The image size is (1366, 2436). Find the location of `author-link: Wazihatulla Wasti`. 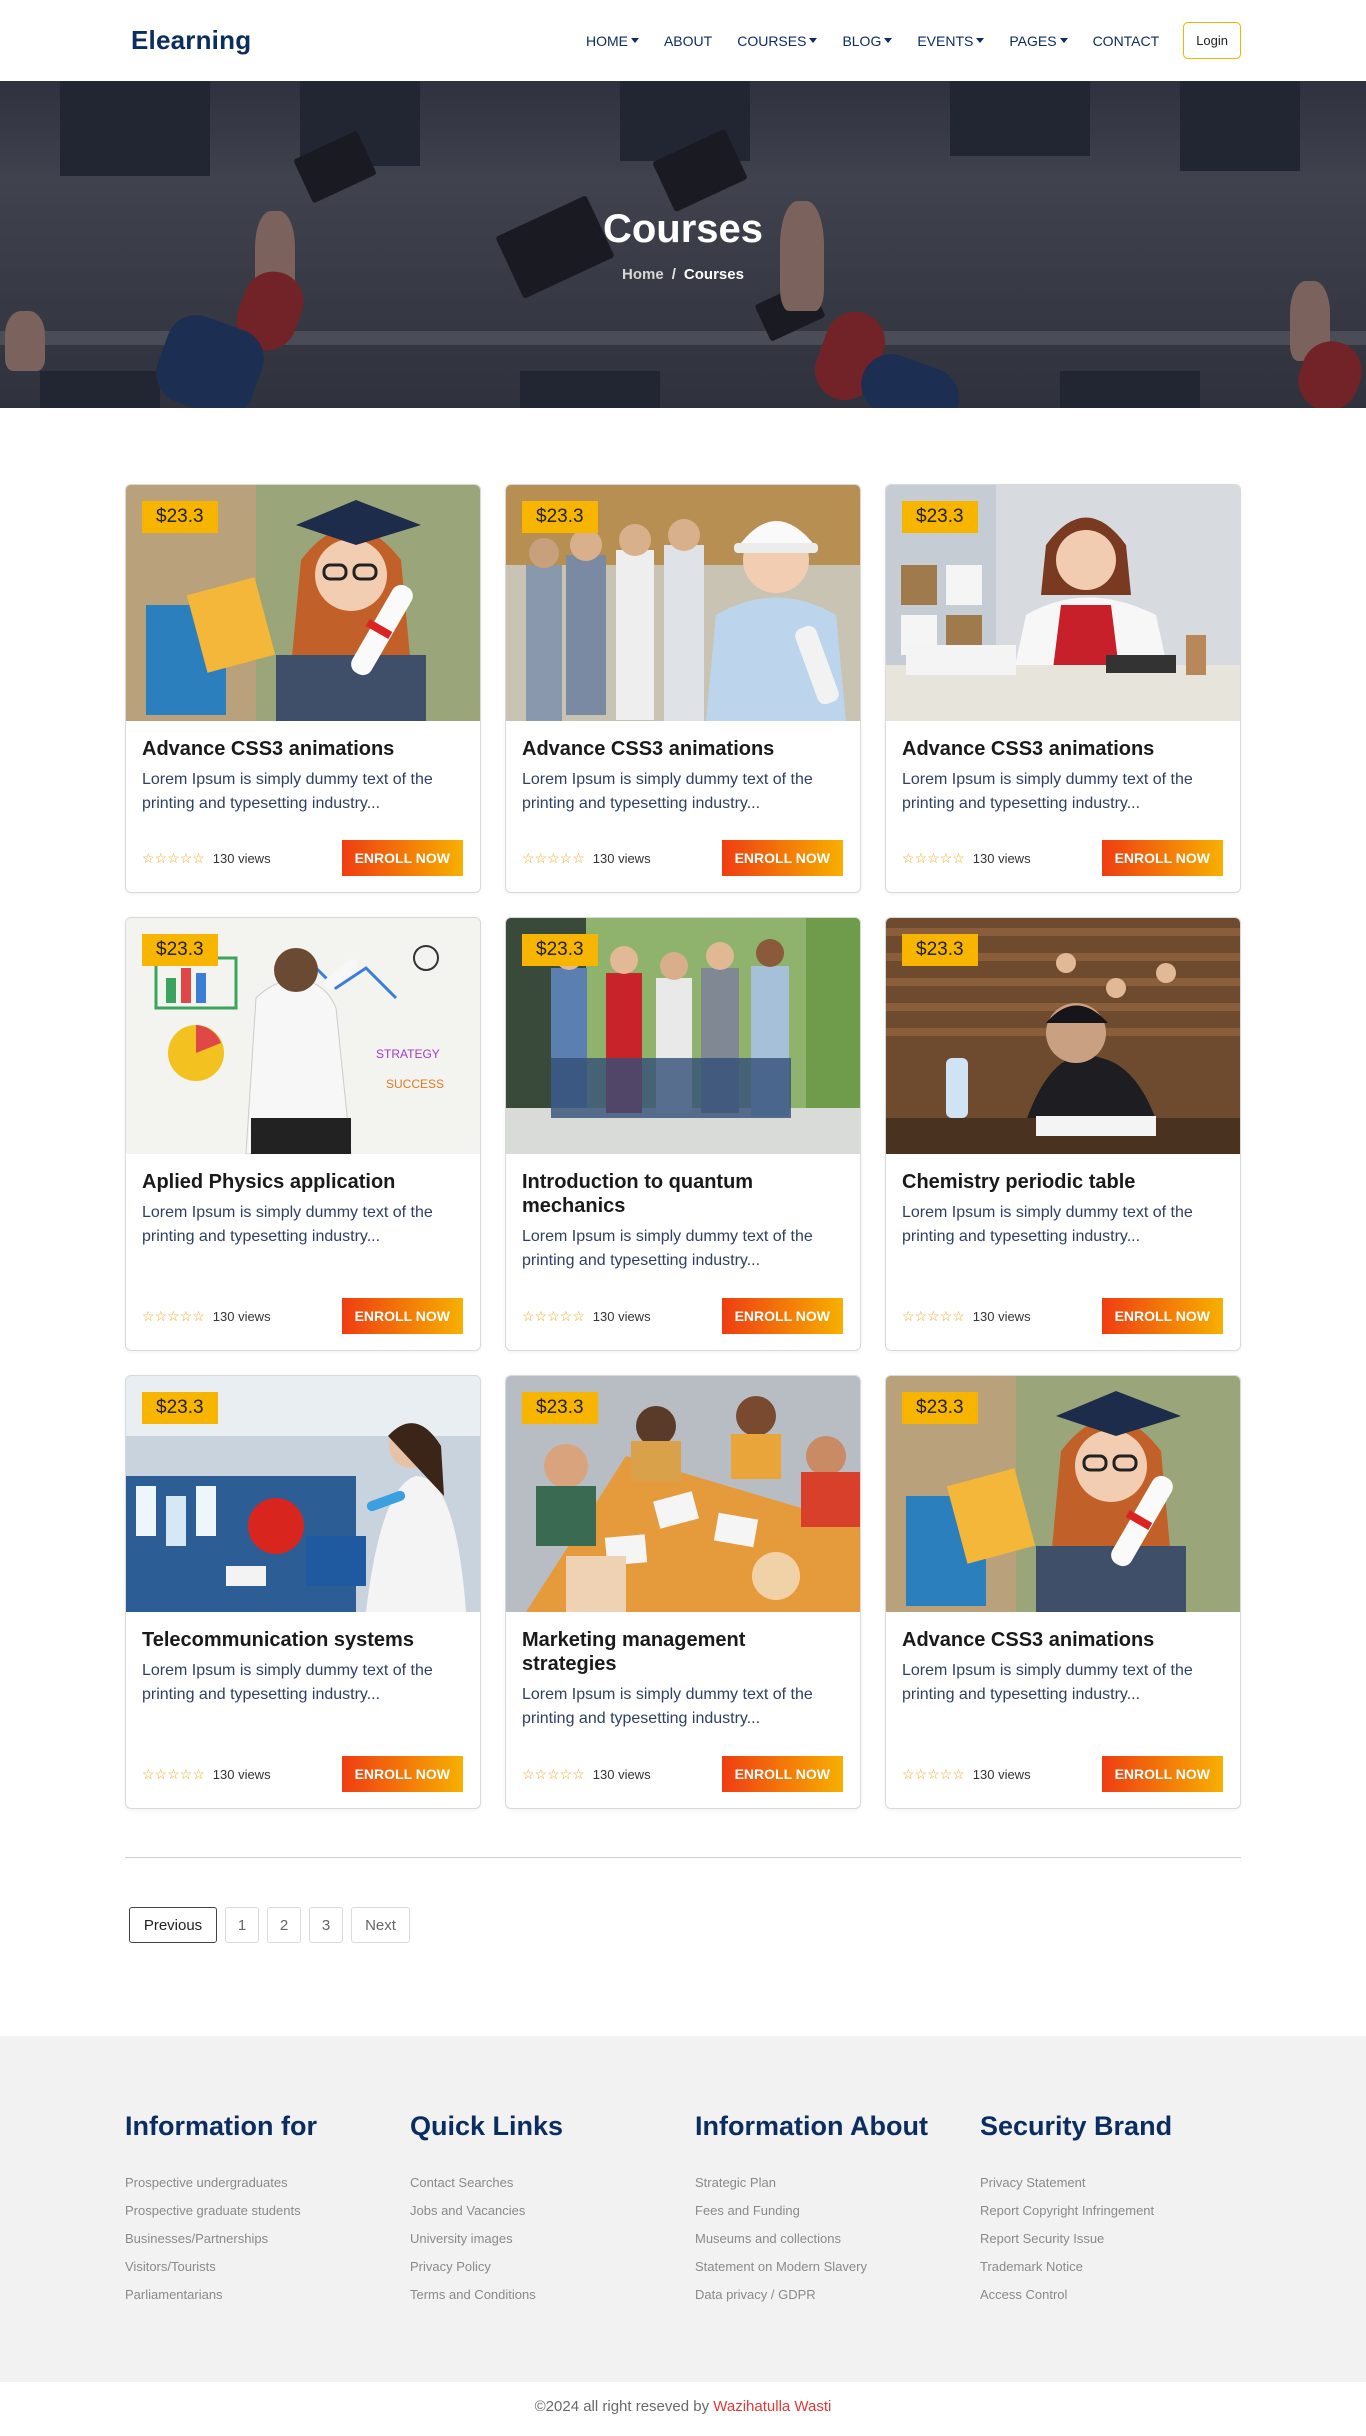

author-link: Wazihatulla Wasti is located at coordinates (772, 2406).